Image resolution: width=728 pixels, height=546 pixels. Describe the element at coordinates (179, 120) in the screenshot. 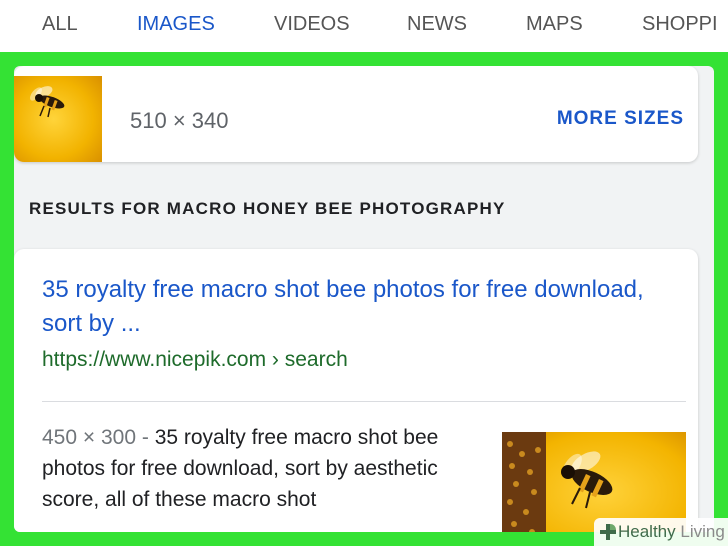

I see `image-size-text: 510 × 340` at that location.